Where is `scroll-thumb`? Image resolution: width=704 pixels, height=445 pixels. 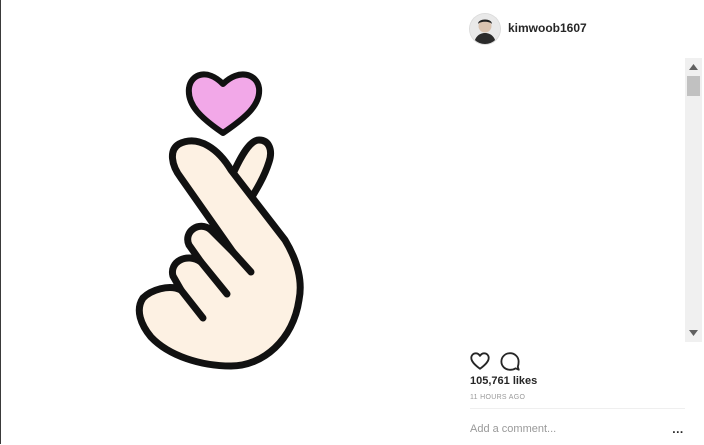
scroll-thumb is located at coordinates (693, 86).